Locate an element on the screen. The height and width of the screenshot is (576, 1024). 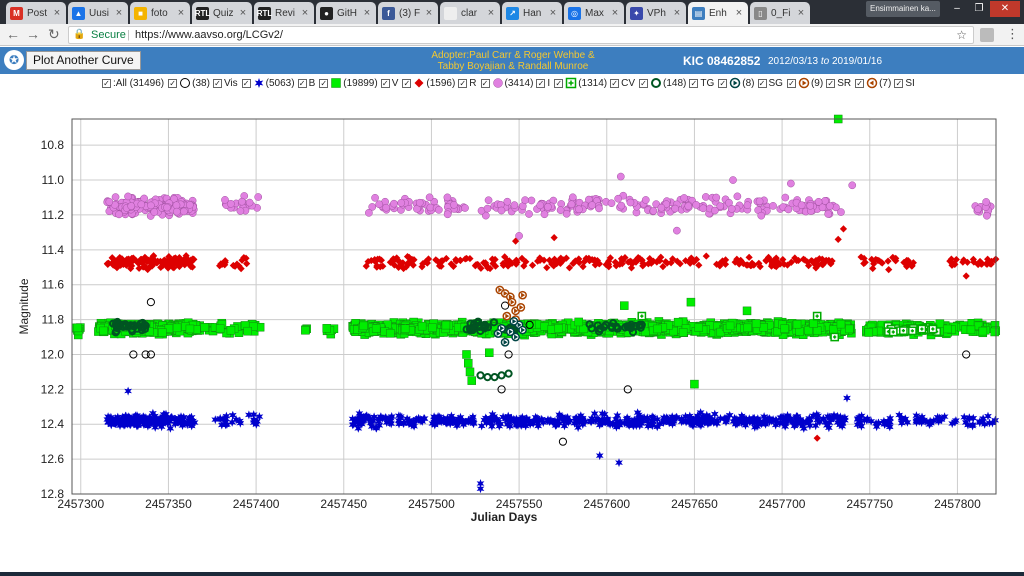
cv-marker-icon is located at coordinates (571, 83).